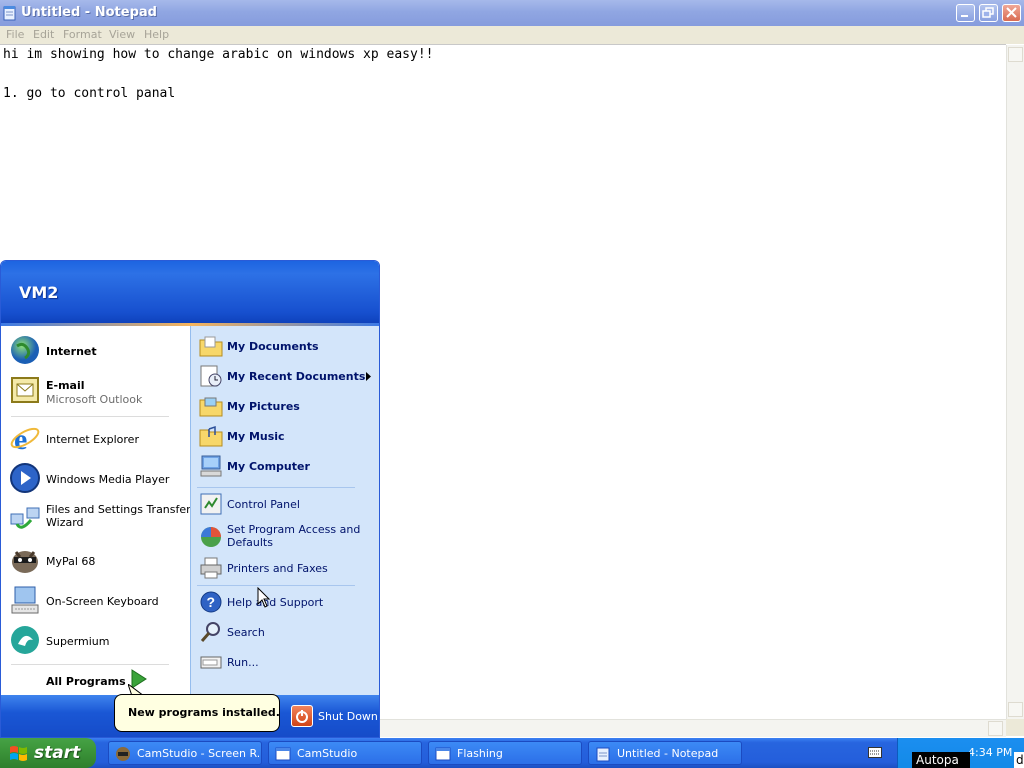  I want to click on start-item-label: Supermium, so click(78, 641).